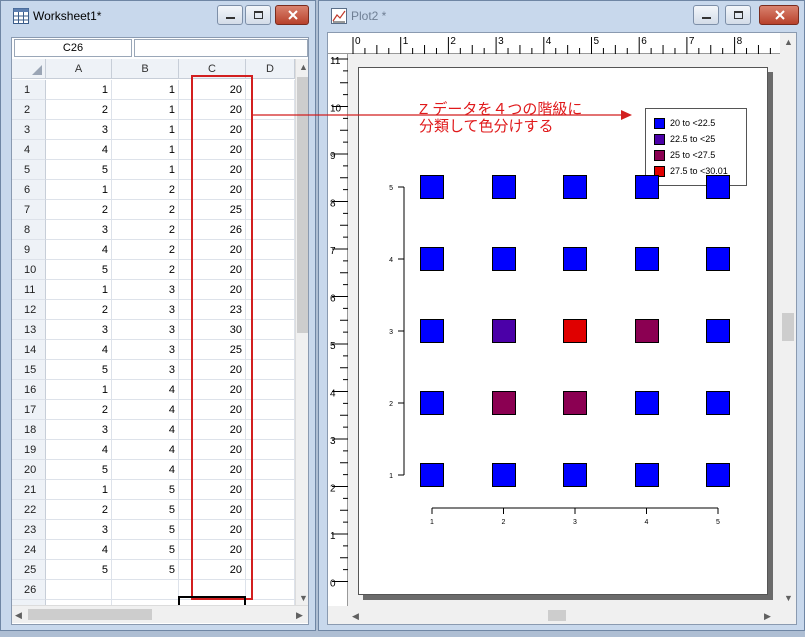 The width and height of the screenshot is (805, 637). What do you see at coordinates (303, 598) in the screenshot?
I see `scroll-down-icon: ▼` at bounding box center [303, 598].